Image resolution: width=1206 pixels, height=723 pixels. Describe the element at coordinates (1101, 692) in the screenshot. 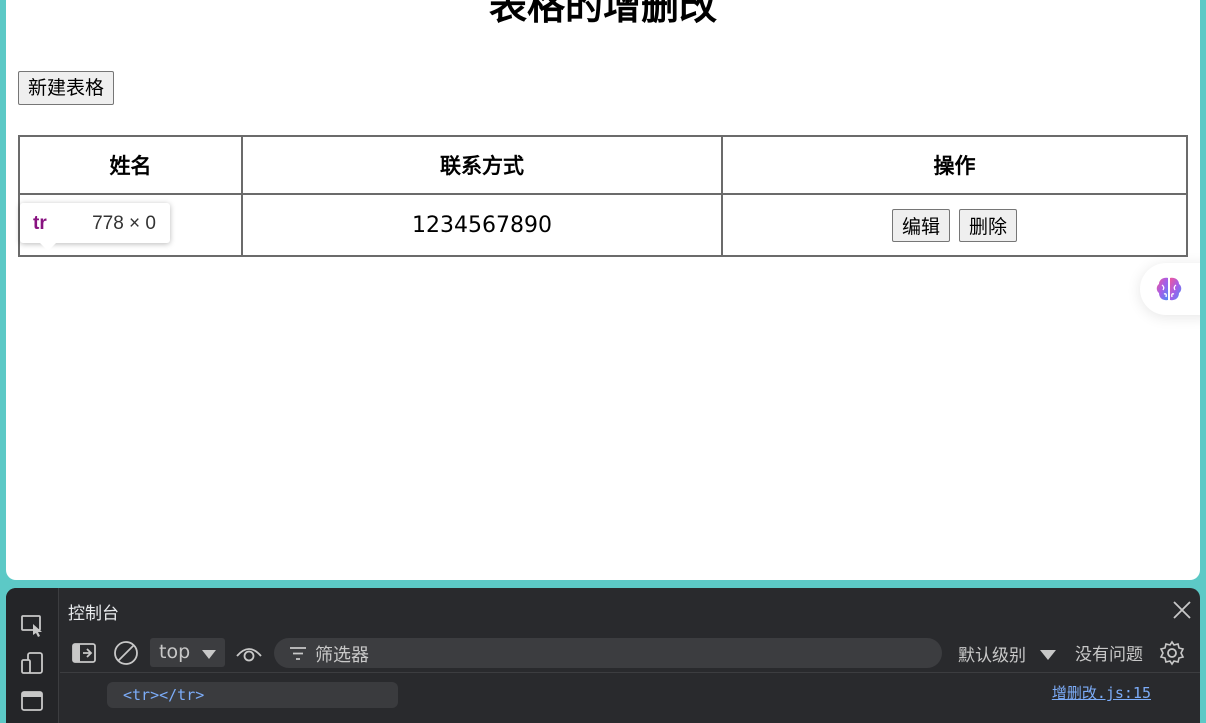

I see `source-link: 增删改.js:15` at that location.